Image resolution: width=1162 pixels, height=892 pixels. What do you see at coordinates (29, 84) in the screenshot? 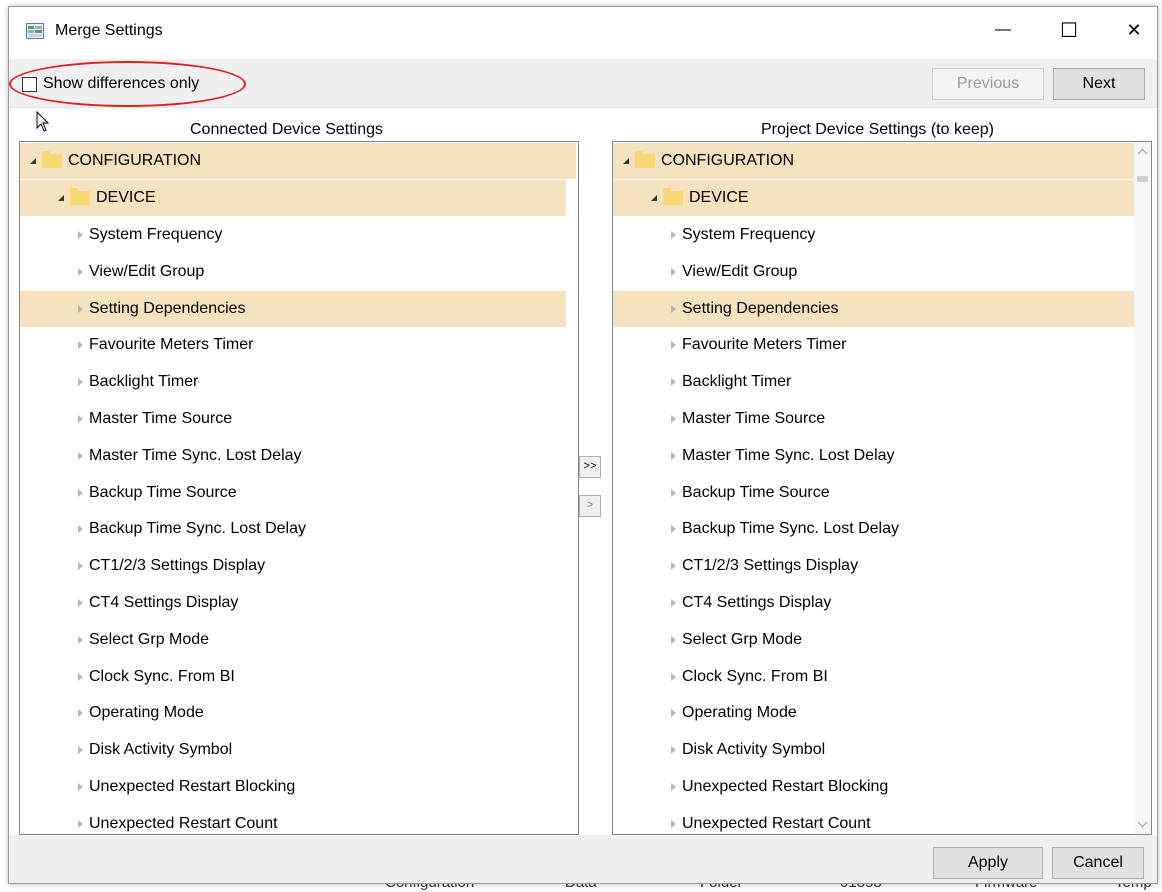
I see `show-differences-checkbox` at bounding box center [29, 84].